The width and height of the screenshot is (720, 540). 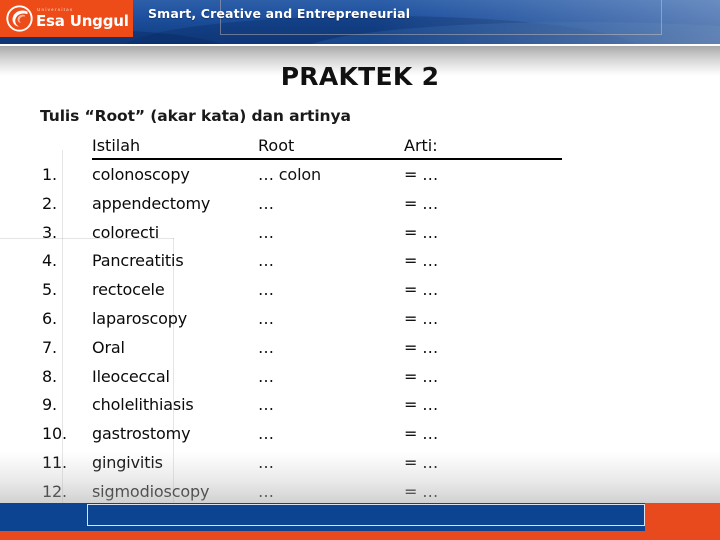 What do you see at coordinates (360, 76) in the screenshot?
I see `page-title: PRAKTEK 2` at bounding box center [360, 76].